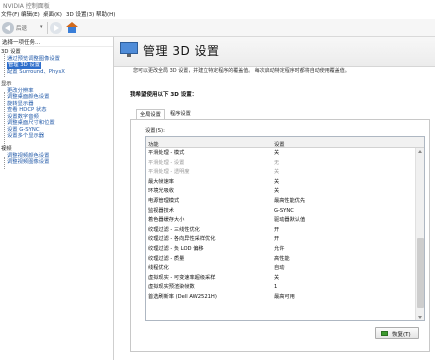 The image size is (435, 360). Describe the element at coordinates (161, 210) in the screenshot. I see `feature-cell: 监视器技术` at that location.